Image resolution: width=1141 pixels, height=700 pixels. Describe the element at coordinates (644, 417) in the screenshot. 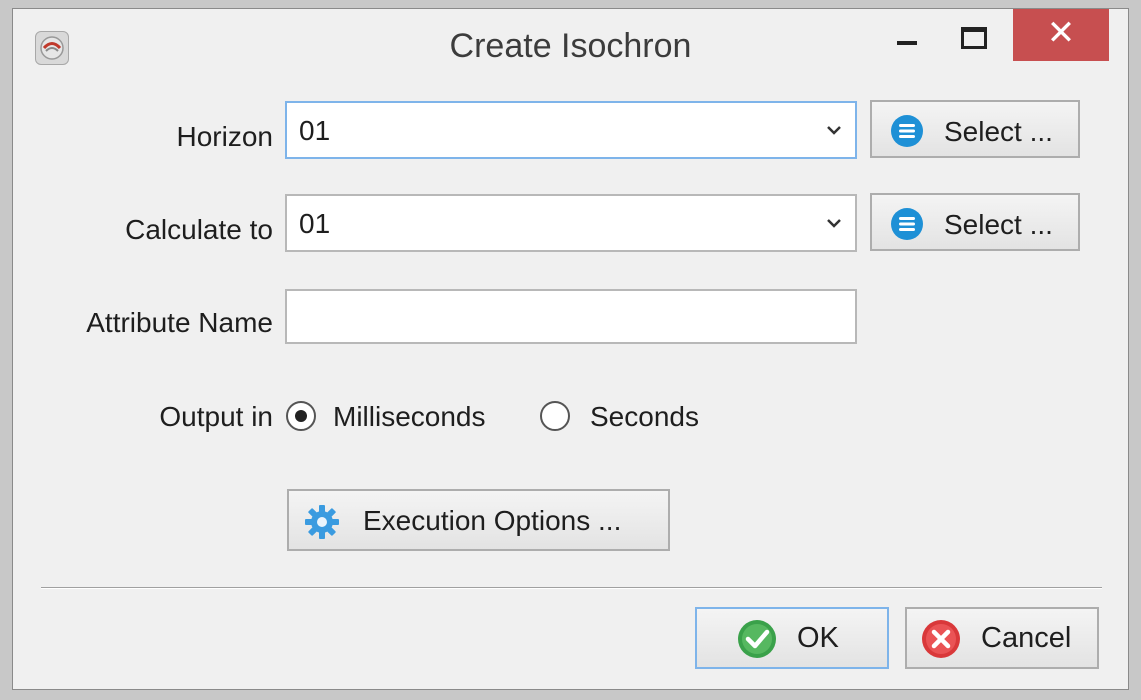

I see `seconds-label: Seconds` at that location.